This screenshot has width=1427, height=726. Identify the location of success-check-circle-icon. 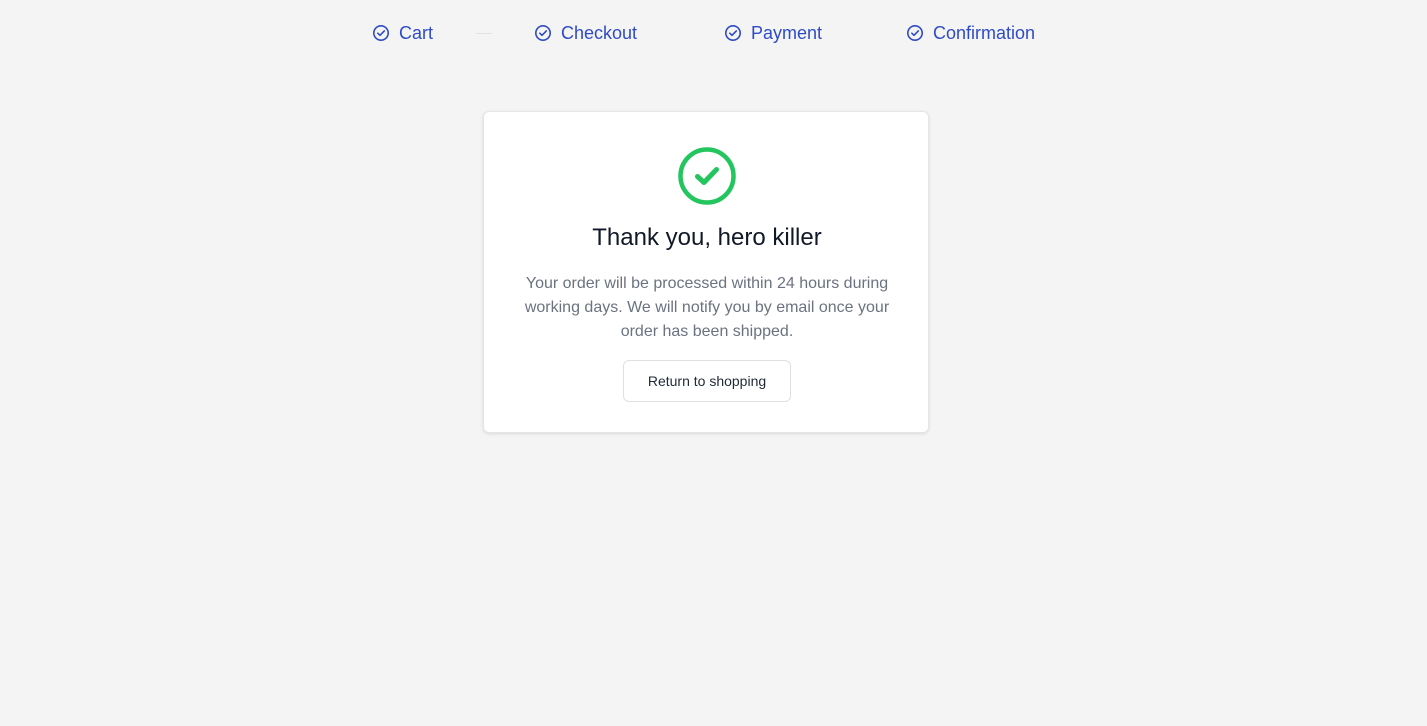
(707, 176).